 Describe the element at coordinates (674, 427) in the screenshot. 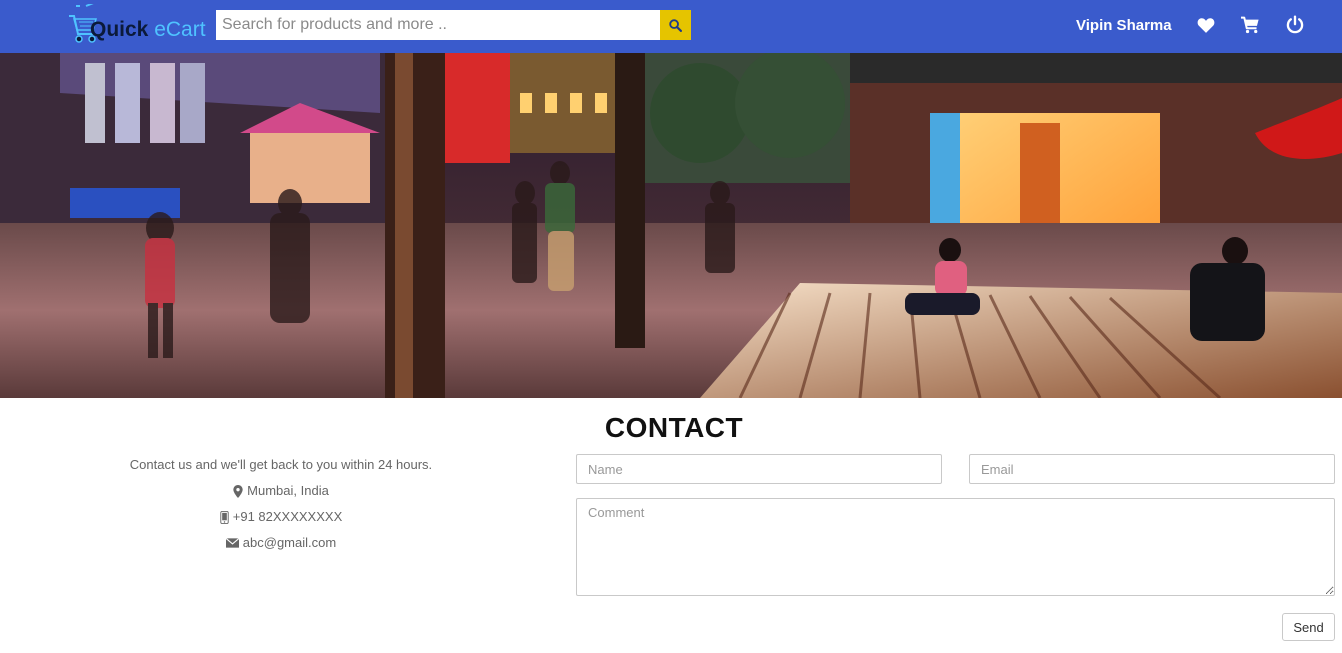

I see `contact-heading: CONTACT` at that location.